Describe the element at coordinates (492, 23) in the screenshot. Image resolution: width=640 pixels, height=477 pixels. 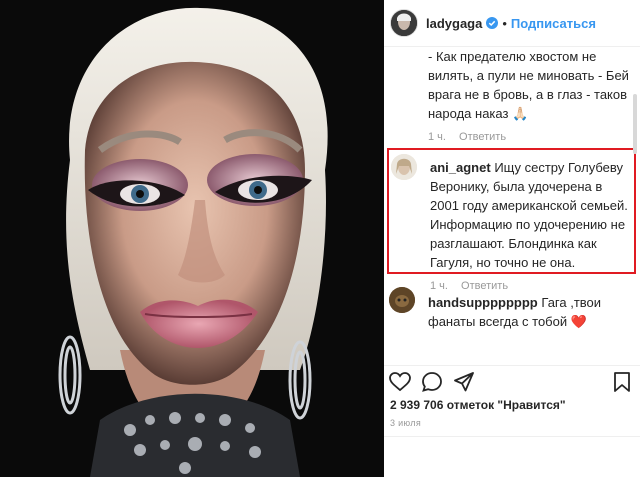
I see `verified-badge-icon` at that location.